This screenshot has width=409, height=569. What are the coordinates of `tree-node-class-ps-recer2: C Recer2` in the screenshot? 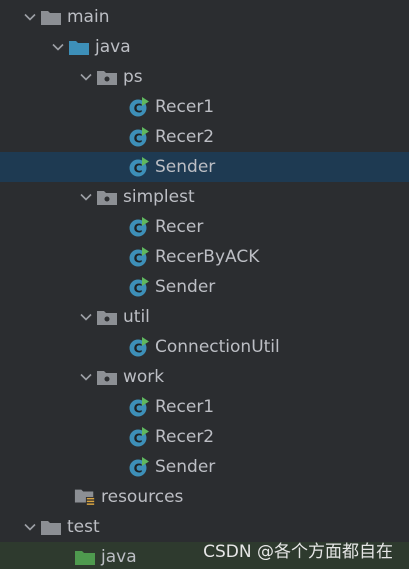 It's located at (204, 137).